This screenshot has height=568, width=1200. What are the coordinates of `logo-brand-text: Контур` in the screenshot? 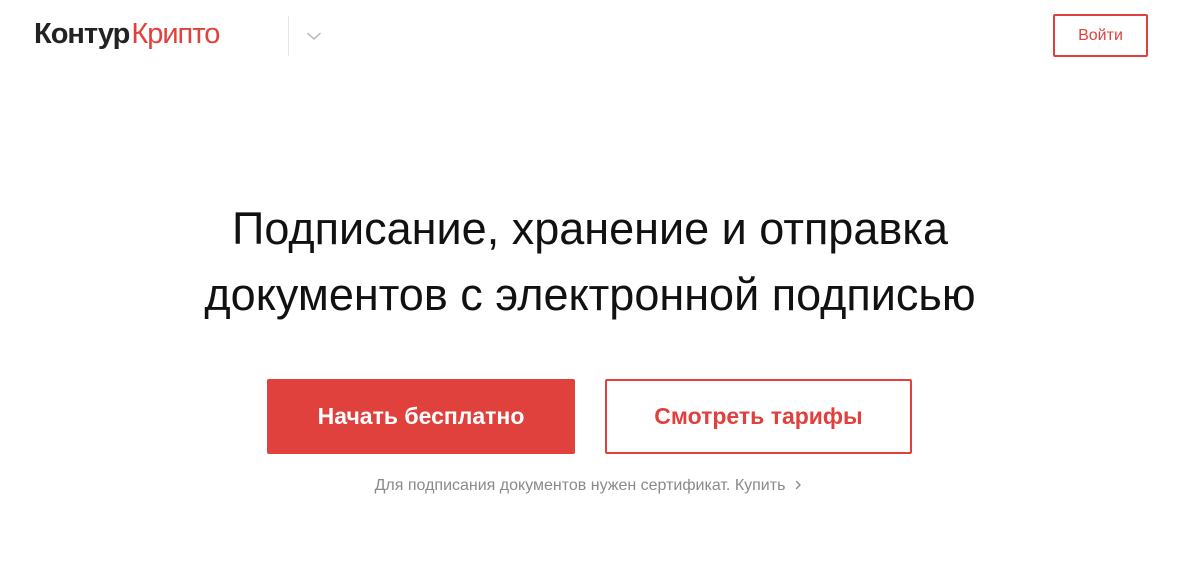 It's located at (82, 34).